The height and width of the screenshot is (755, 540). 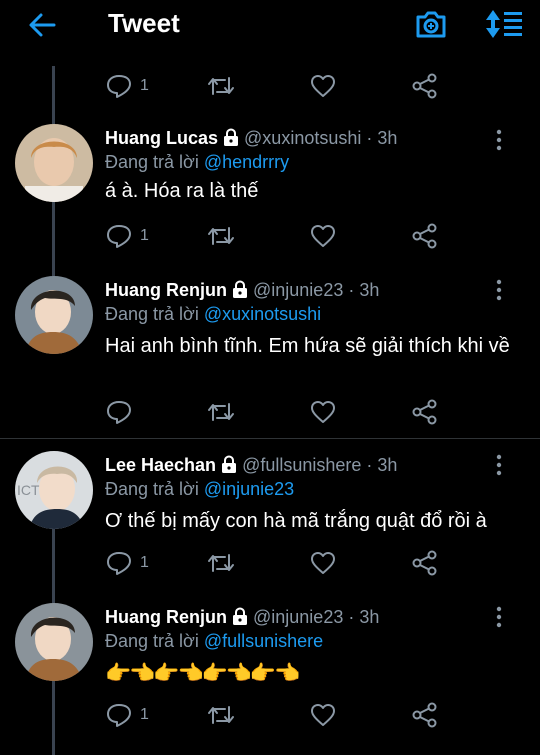 I want to click on mention-link: @hendrrry, so click(x=246, y=162).